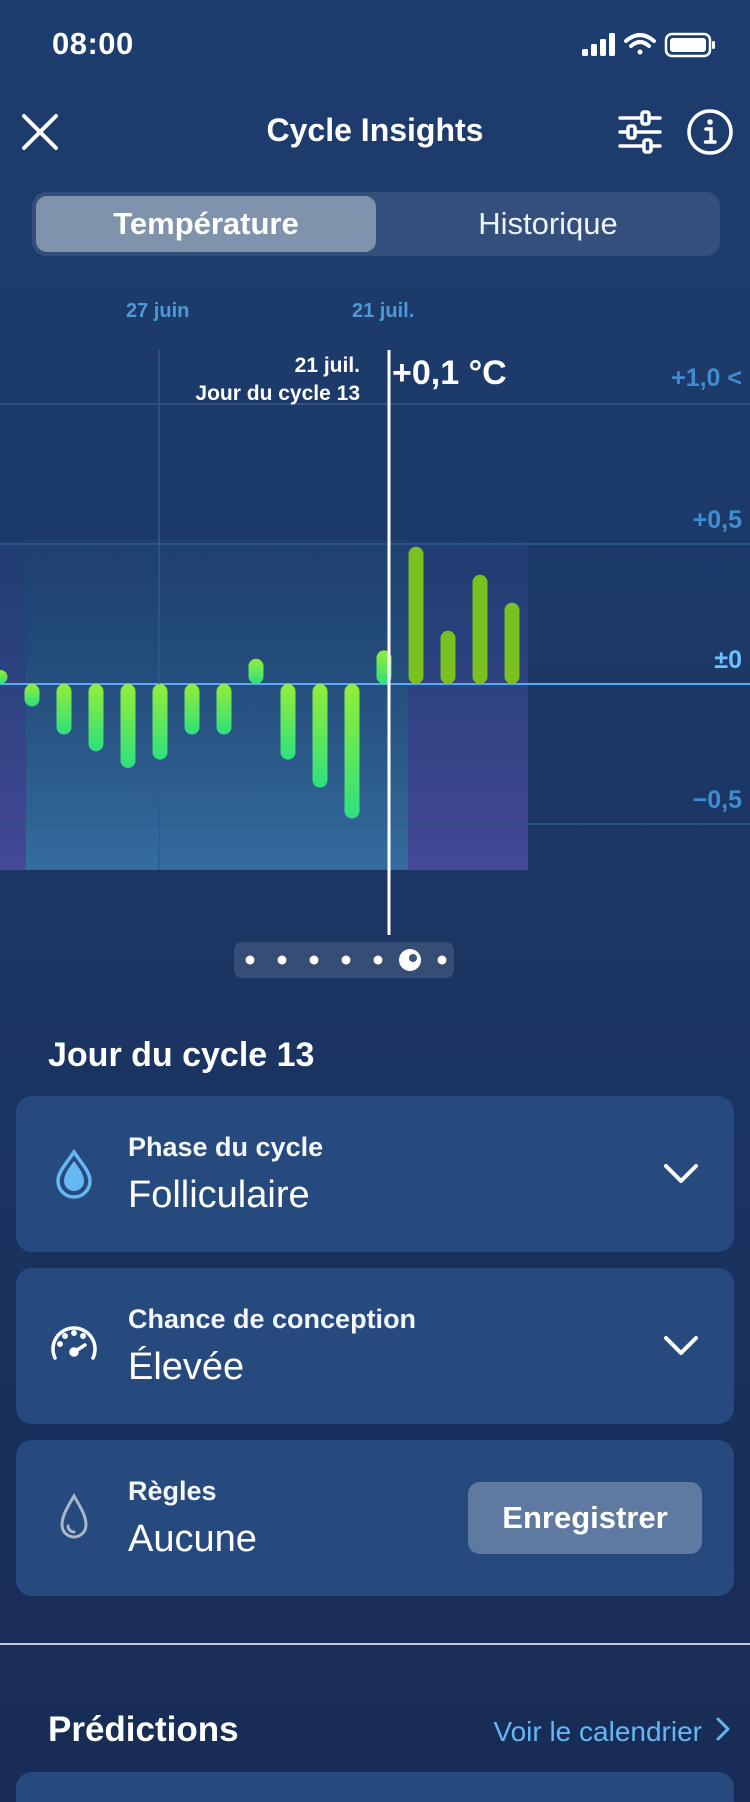  I want to click on record-button: Enregistrer, so click(585, 1518).